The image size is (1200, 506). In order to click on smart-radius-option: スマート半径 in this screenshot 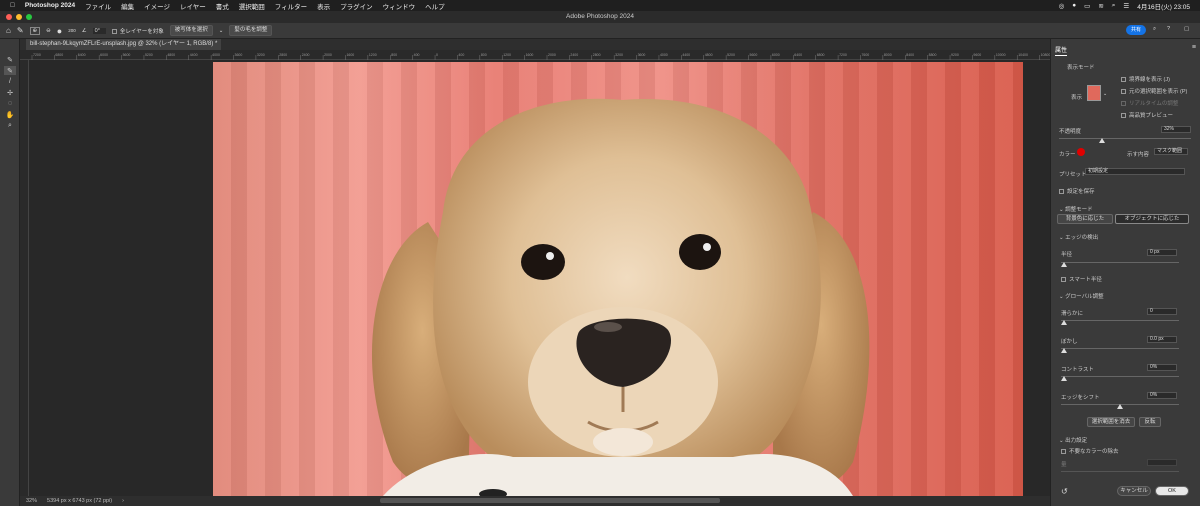, I will do `click(1081, 279)`.